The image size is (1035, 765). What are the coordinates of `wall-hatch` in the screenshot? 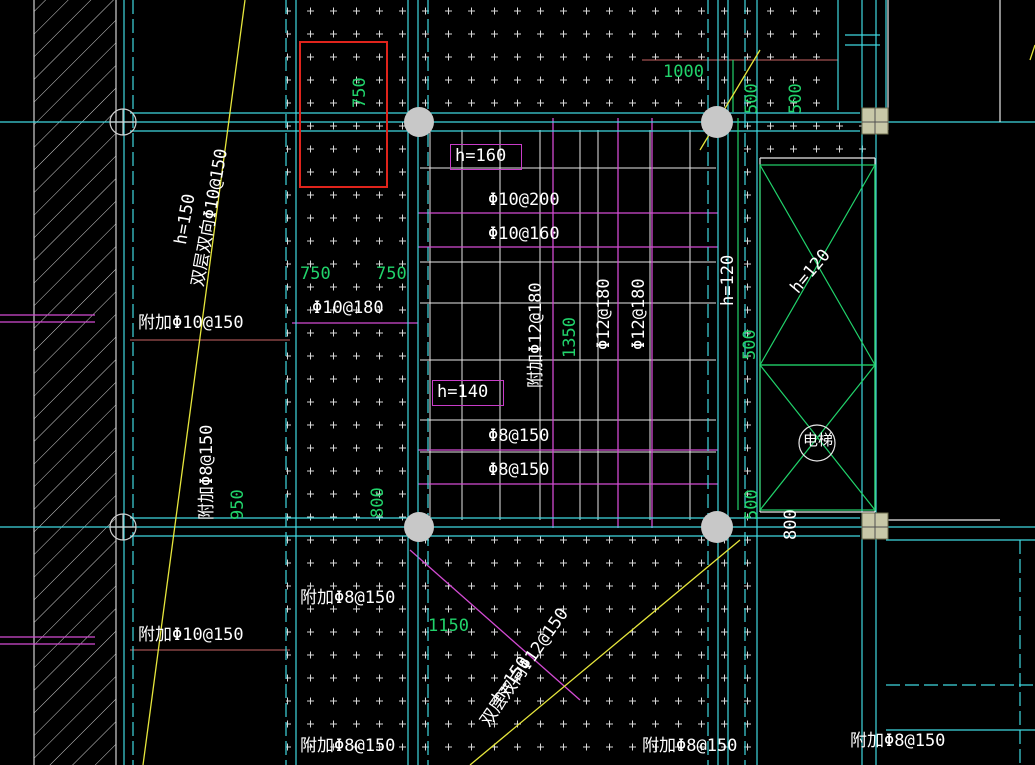 It's located at (75, 382).